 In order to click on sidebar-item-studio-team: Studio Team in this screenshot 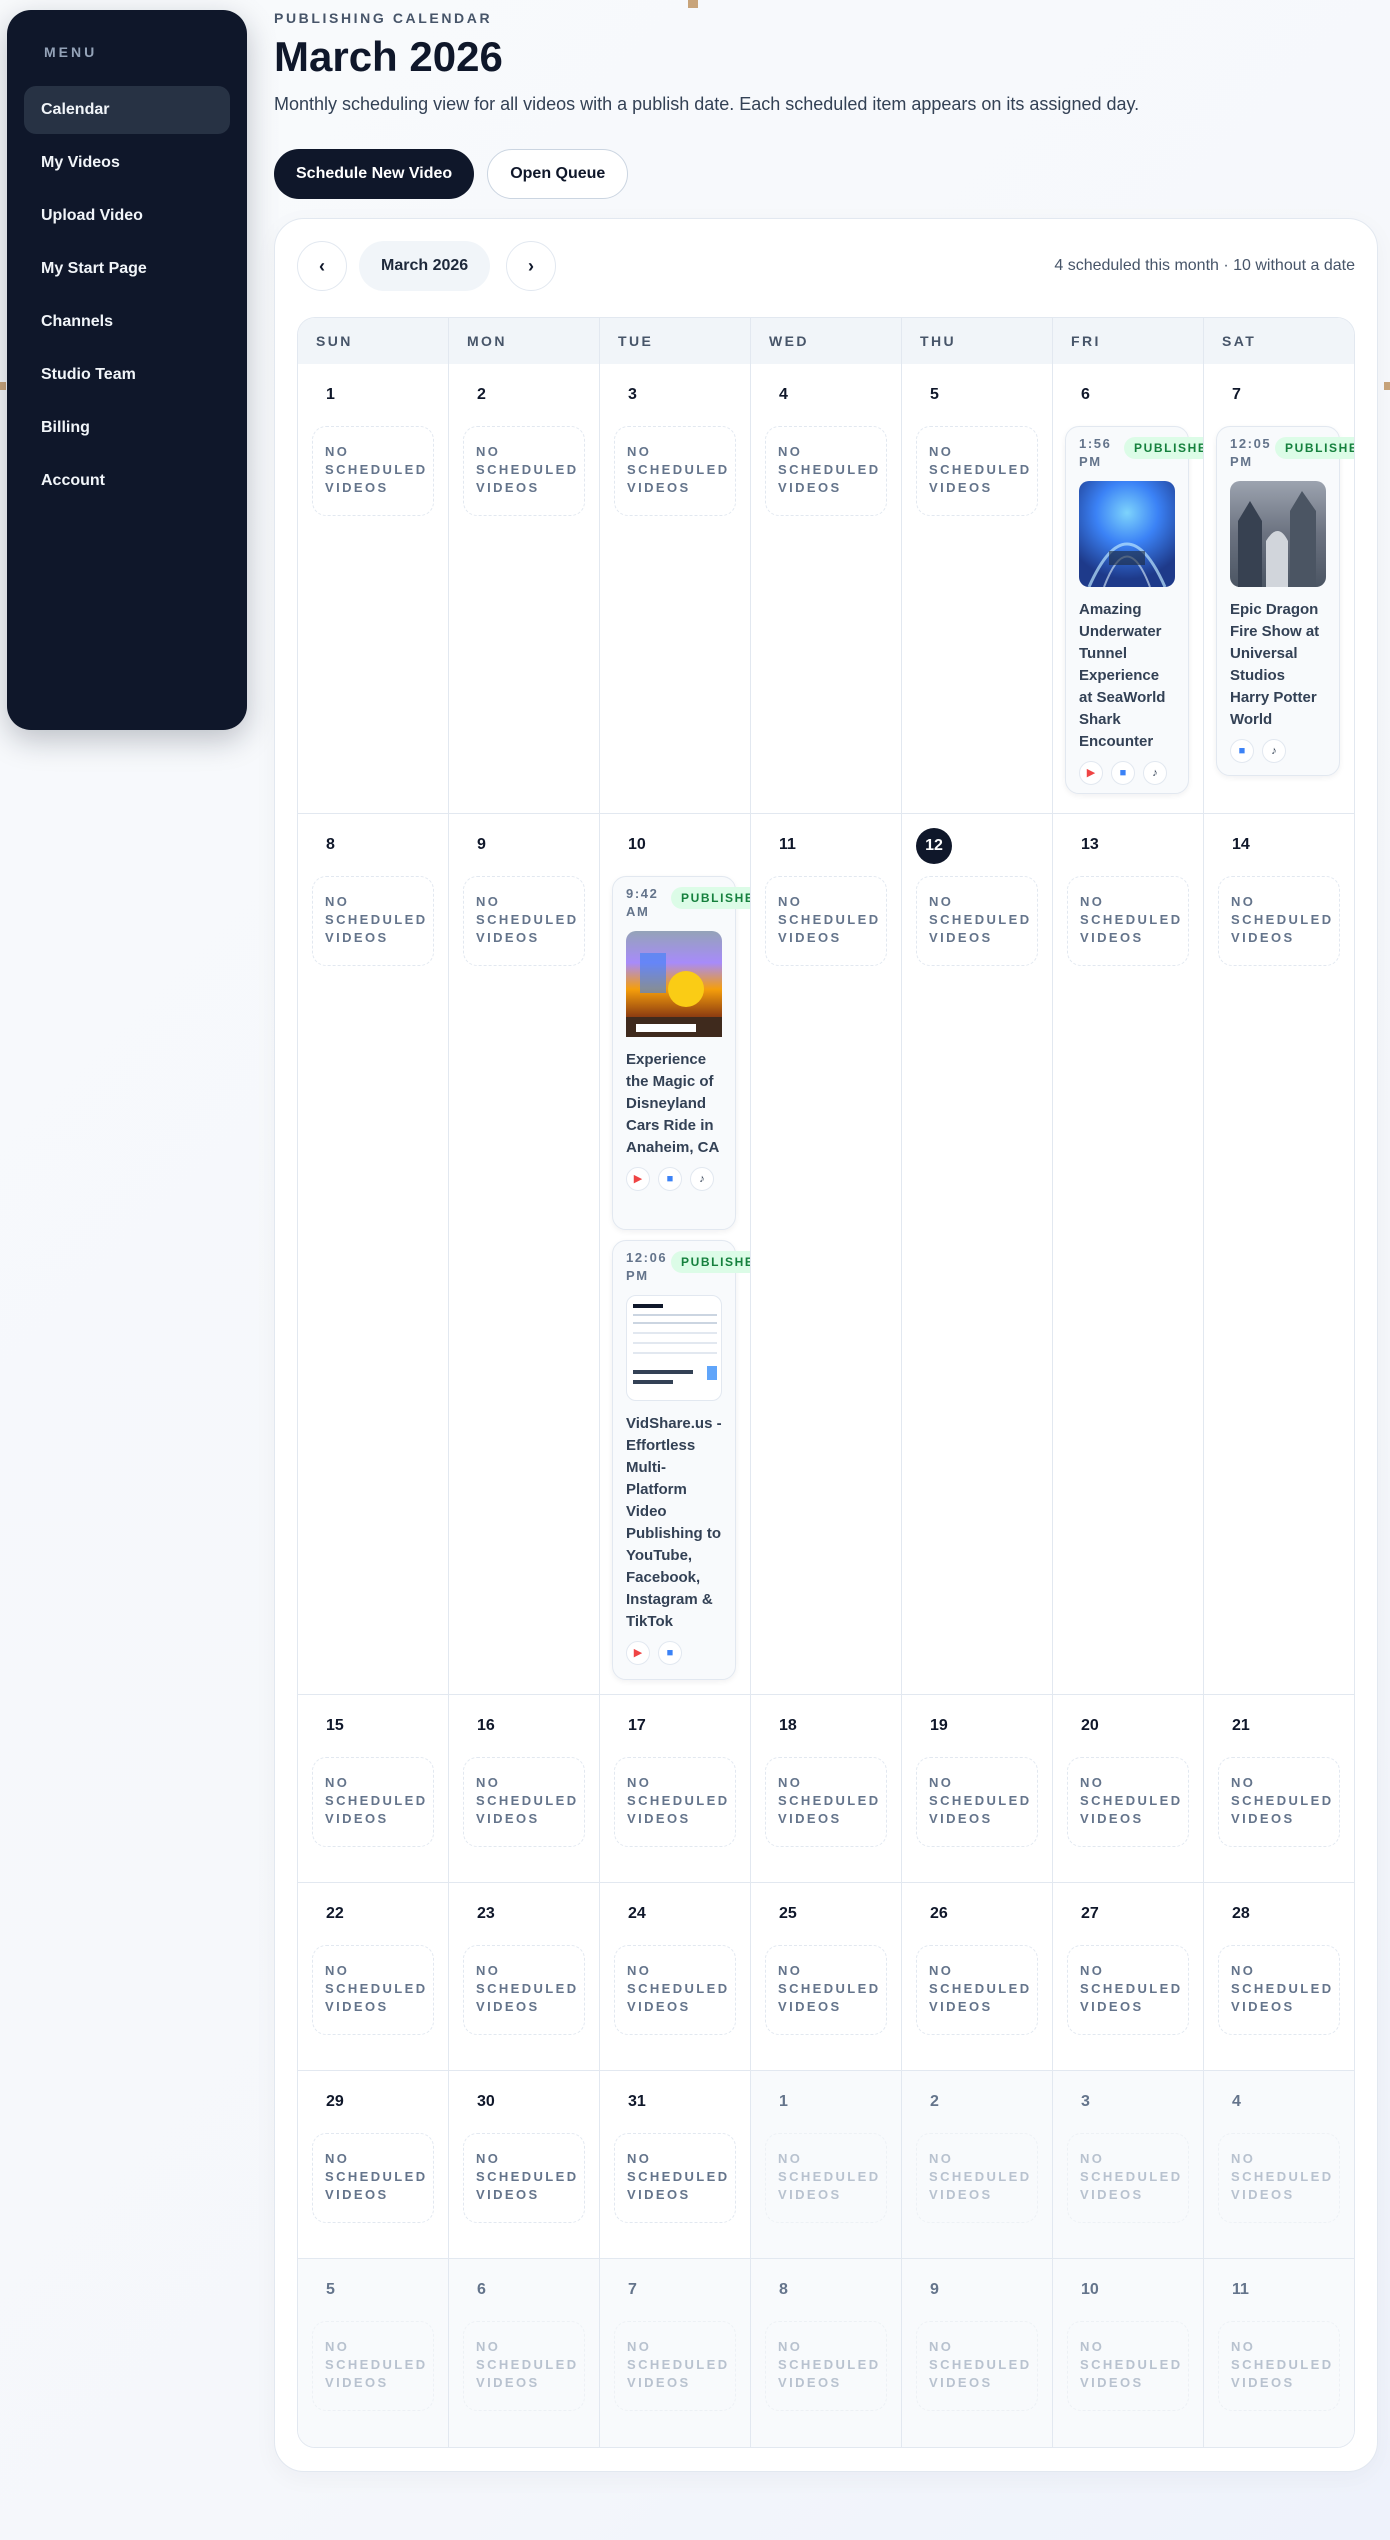, I will do `click(127, 375)`.